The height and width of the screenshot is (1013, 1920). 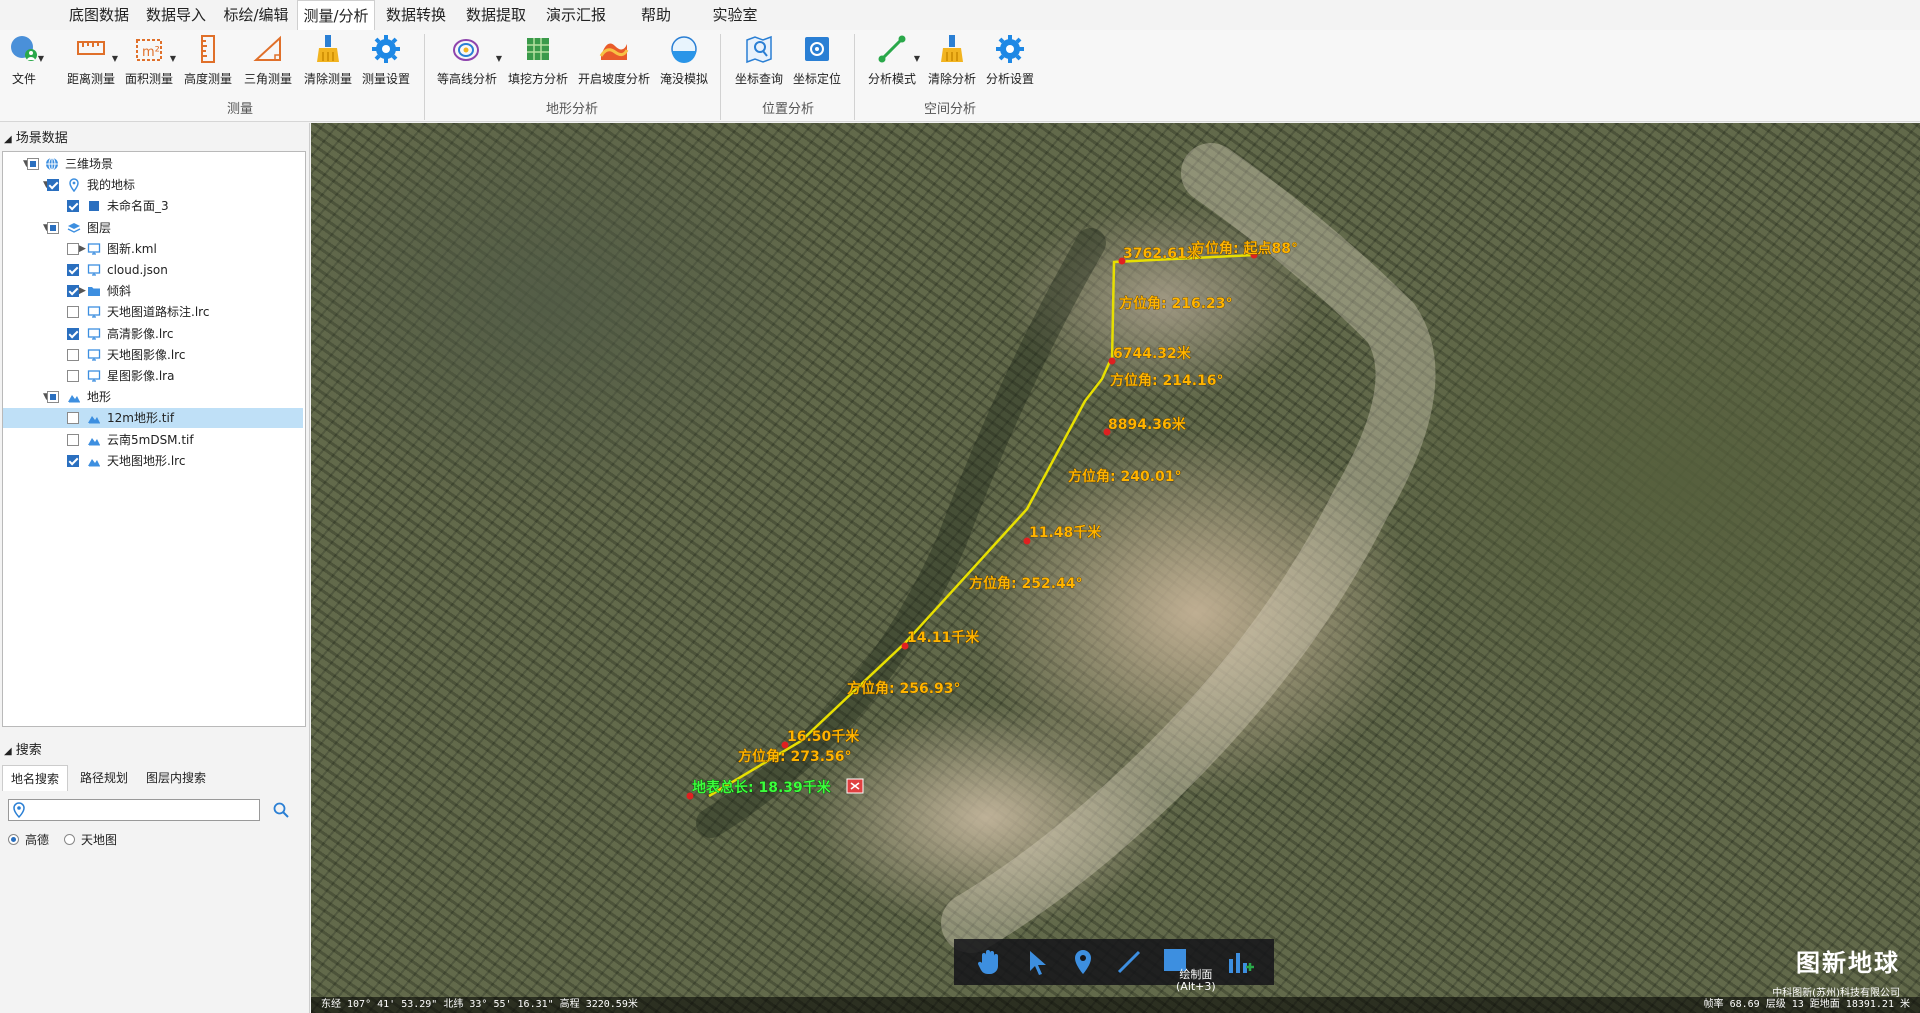 What do you see at coordinates (1026, 583) in the screenshot?
I see `route-bearing-label: 方位角: 252.44°` at bounding box center [1026, 583].